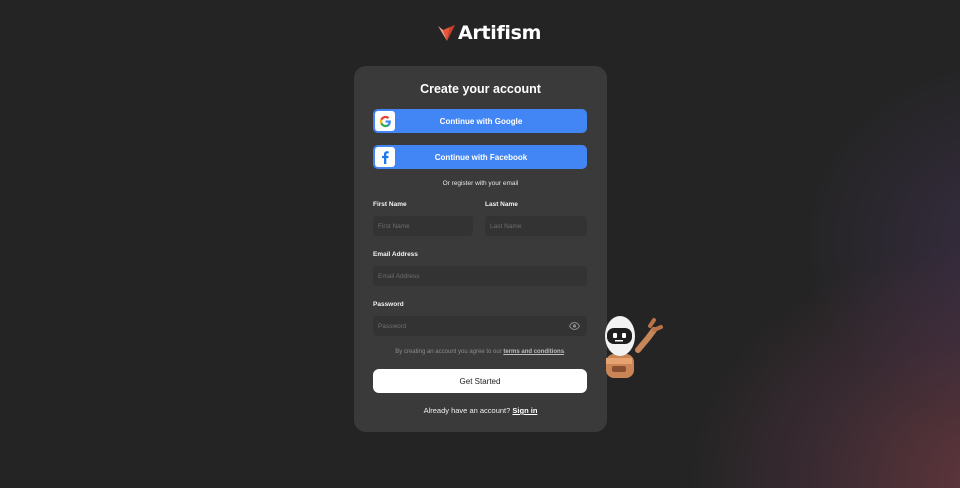  I want to click on first-name-input, so click(423, 226).